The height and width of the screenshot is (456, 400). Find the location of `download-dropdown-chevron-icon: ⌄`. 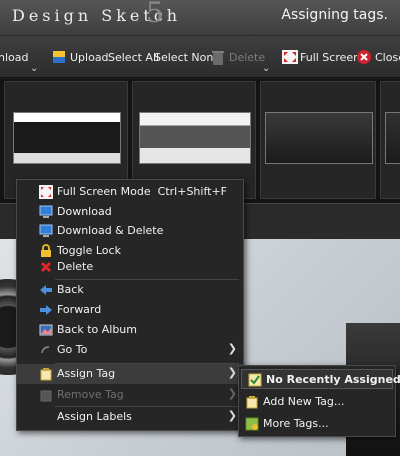

download-dropdown-chevron-icon: ⌄ is located at coordinates (34, 68).